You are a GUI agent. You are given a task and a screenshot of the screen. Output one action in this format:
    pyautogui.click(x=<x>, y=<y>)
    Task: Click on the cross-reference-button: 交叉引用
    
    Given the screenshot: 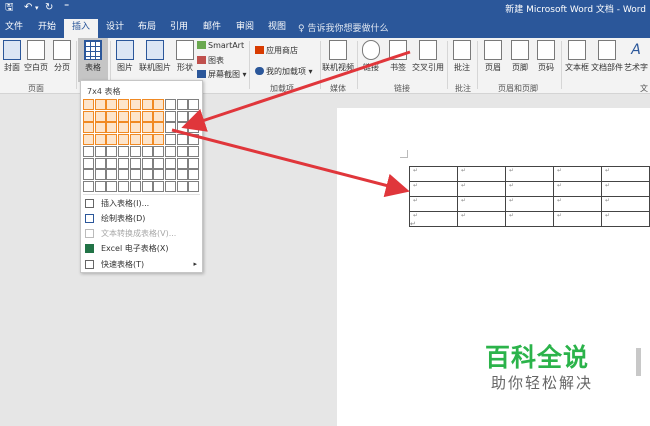 What is the action you would take?
    pyautogui.click(x=428, y=56)
    